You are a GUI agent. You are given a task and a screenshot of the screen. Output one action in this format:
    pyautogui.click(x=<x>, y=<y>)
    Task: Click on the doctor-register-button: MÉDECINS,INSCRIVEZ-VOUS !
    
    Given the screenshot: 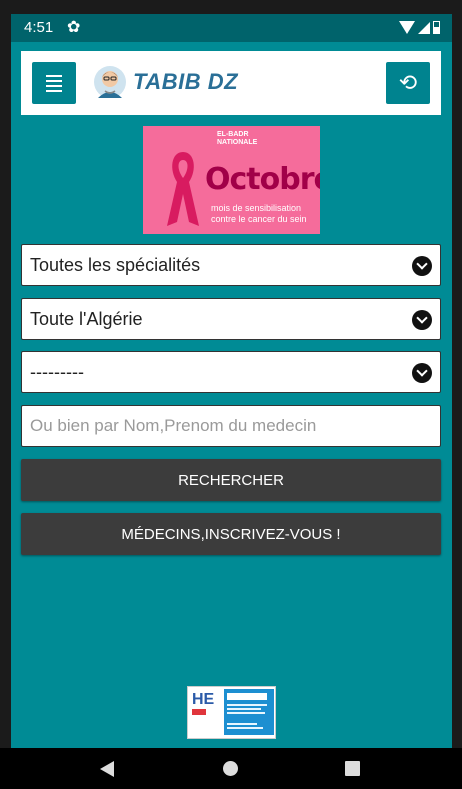 What is the action you would take?
    pyautogui.click(x=231, y=534)
    